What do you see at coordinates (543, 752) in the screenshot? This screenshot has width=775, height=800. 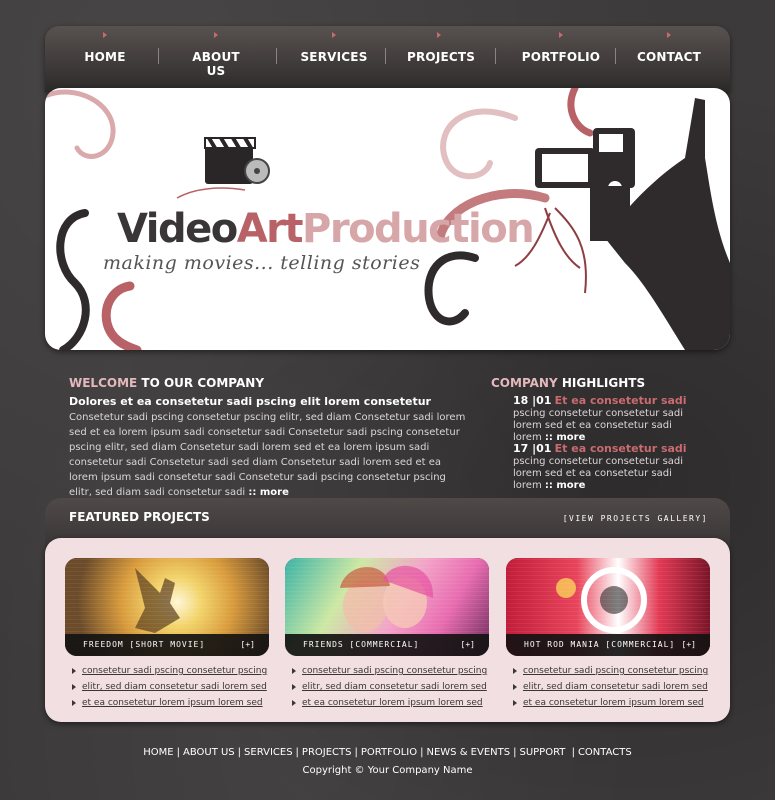 I see `footer-link-support: SUPPORT` at bounding box center [543, 752].